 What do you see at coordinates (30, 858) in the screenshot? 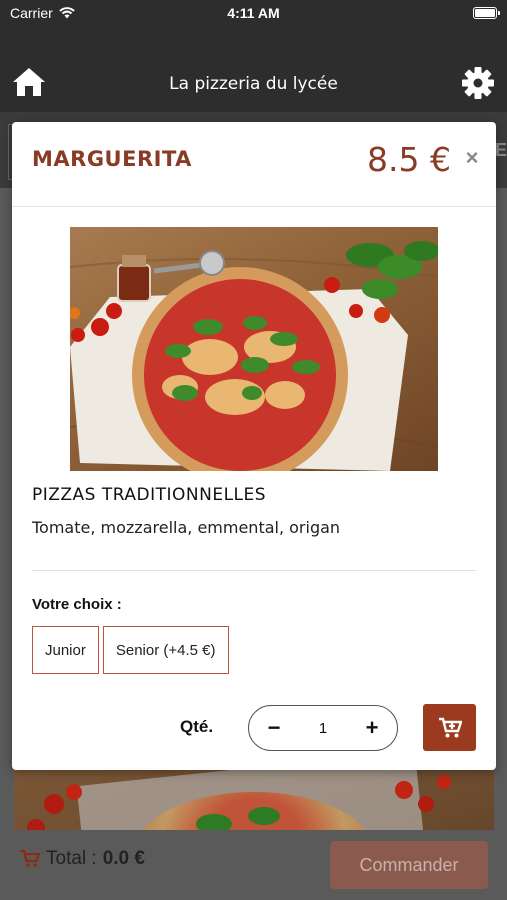
I see `cart-icon` at bounding box center [30, 858].